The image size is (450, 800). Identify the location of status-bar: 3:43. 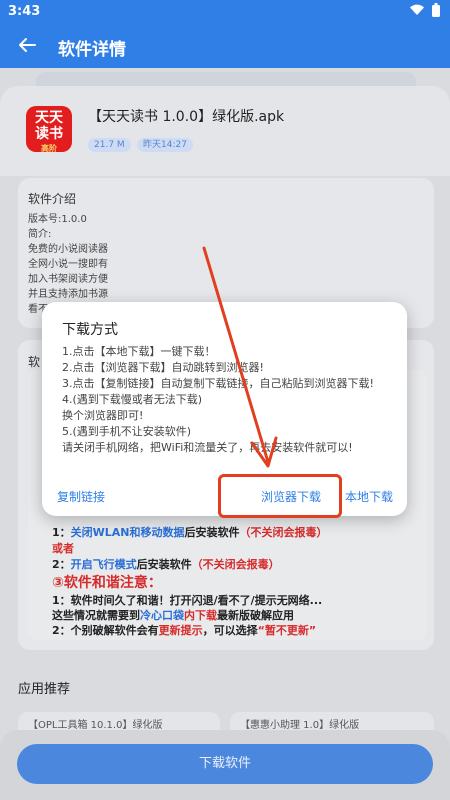
(225, 12).